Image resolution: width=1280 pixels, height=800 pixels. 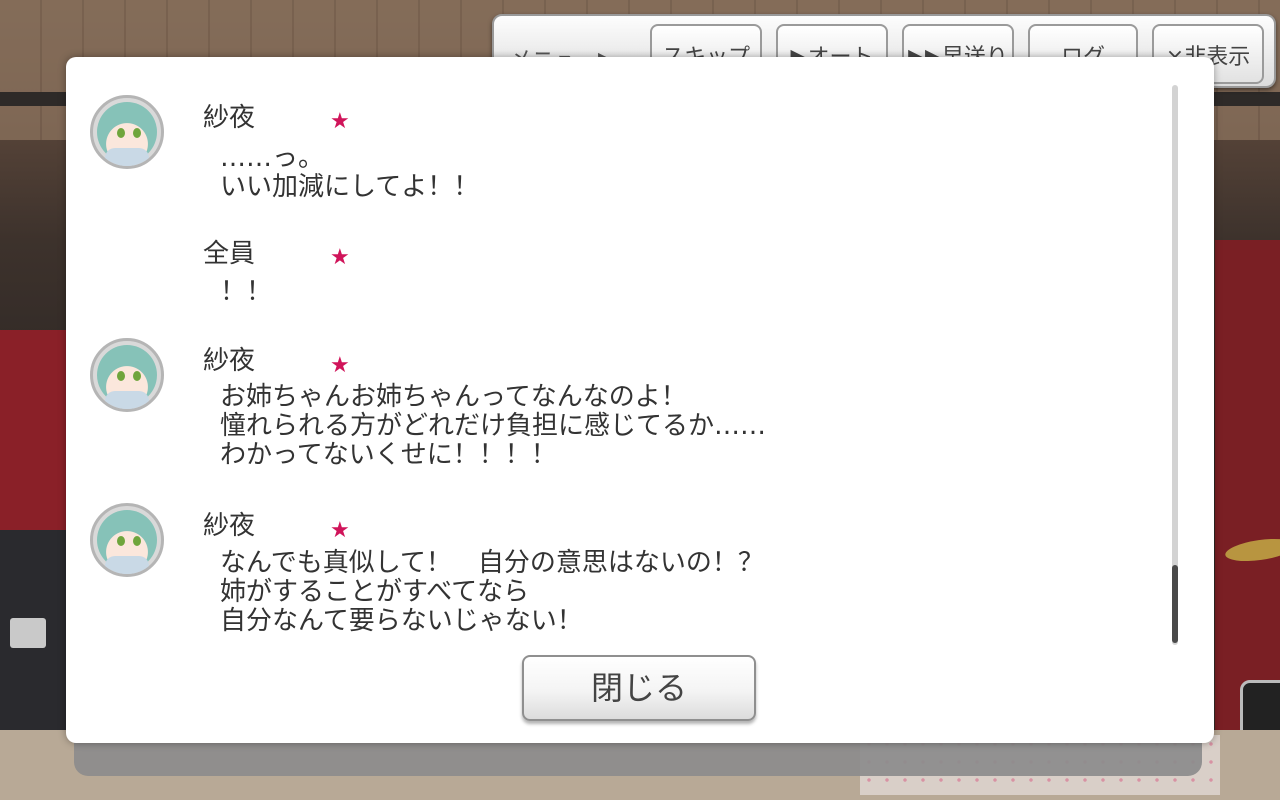 What do you see at coordinates (350, 172) in the screenshot?
I see `dialogue-text: ……っ。 いい加減にしてよ！！` at bounding box center [350, 172].